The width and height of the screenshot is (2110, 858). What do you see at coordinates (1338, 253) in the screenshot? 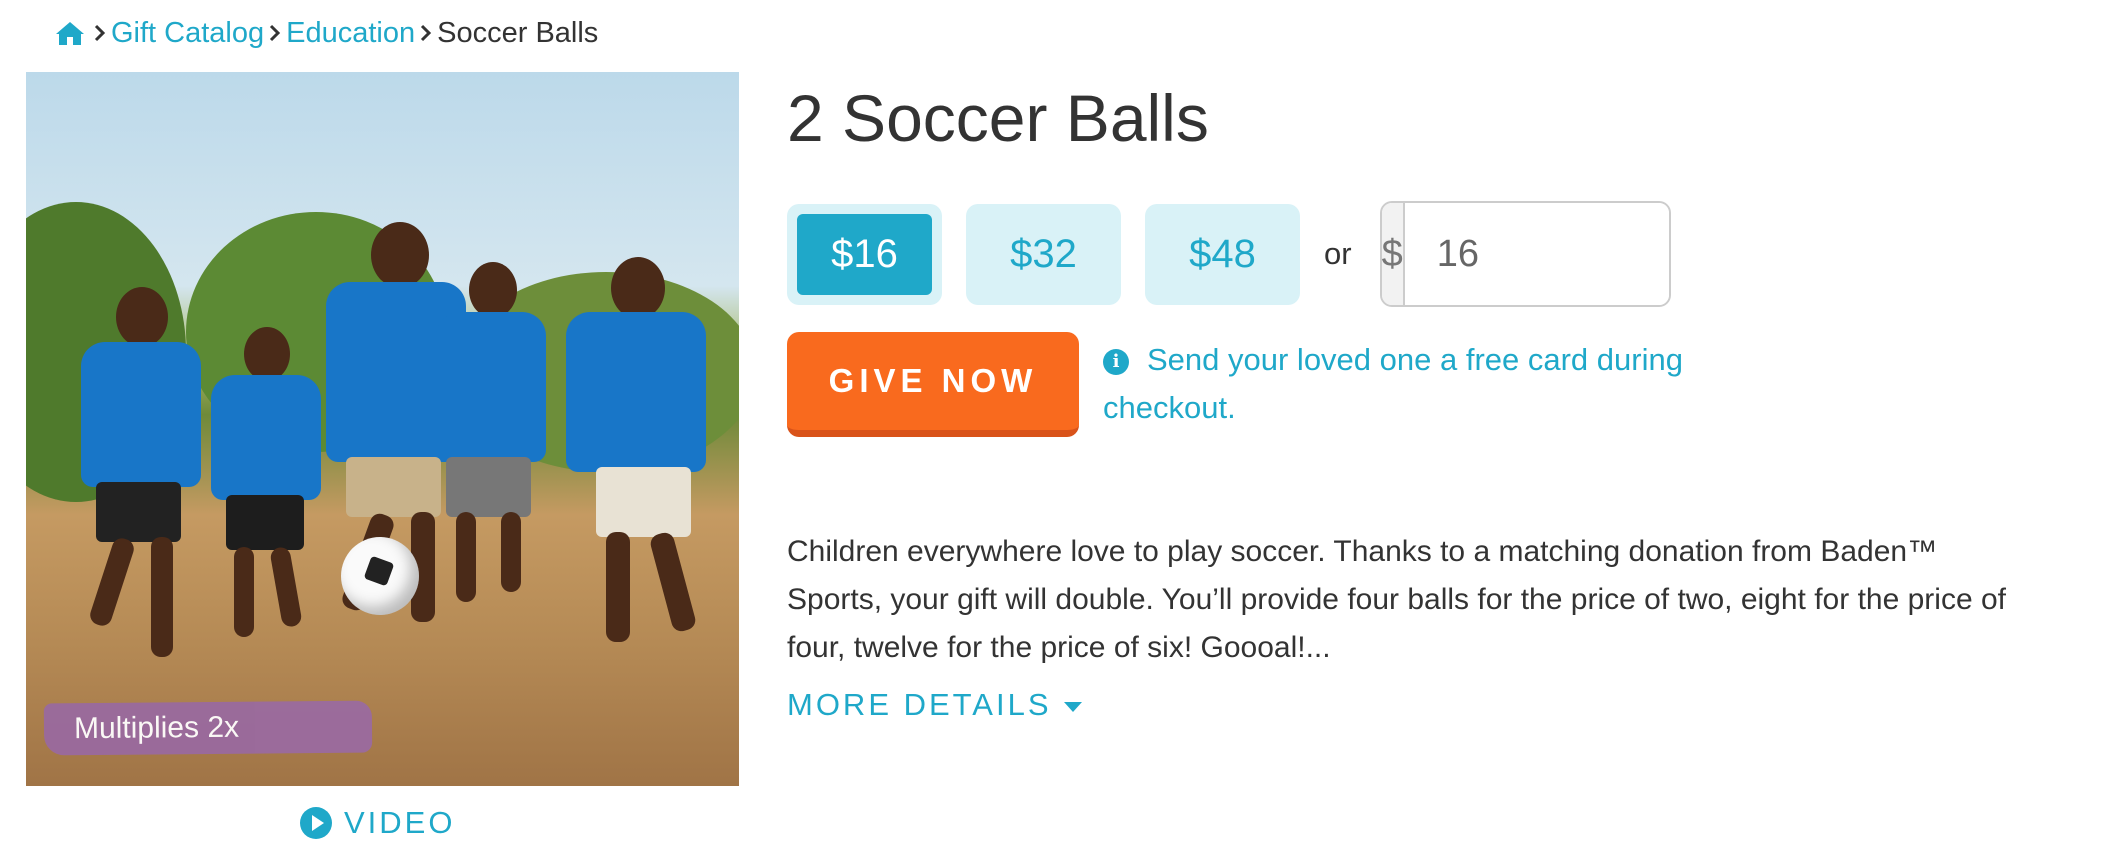
I see `or-label: or` at bounding box center [1338, 253].